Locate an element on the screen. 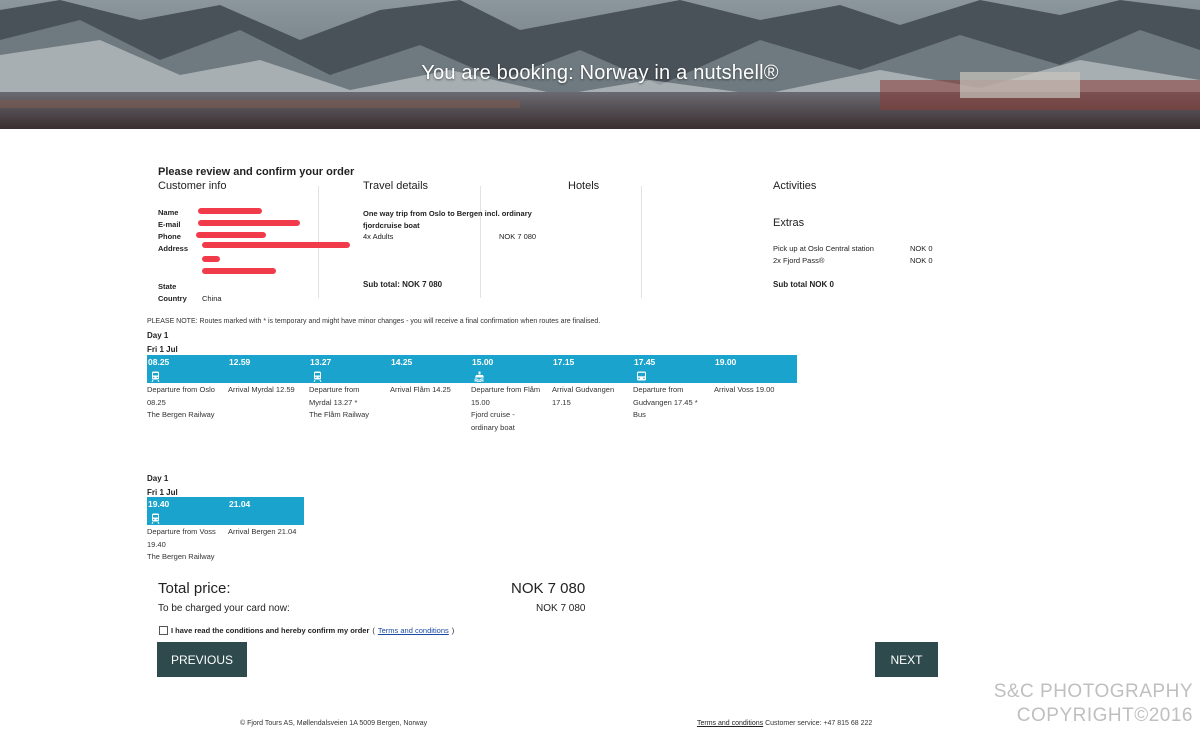 Image resolution: width=1200 pixels, height=737 pixels. previous-button: PREVIOUS is located at coordinates (202, 659).